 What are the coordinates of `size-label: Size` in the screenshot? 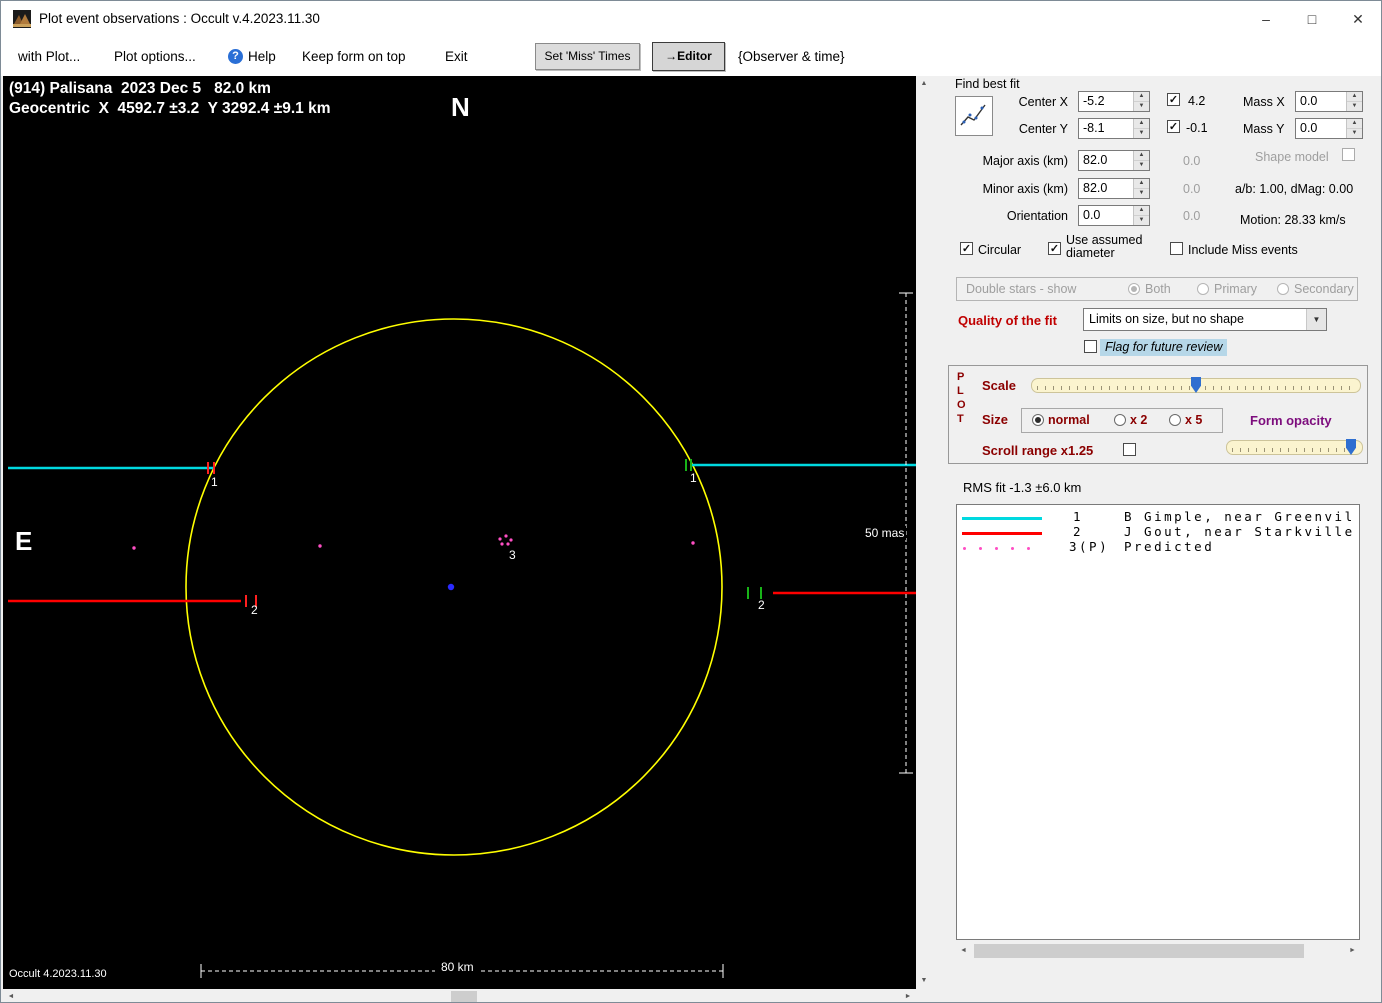 It's located at (995, 419).